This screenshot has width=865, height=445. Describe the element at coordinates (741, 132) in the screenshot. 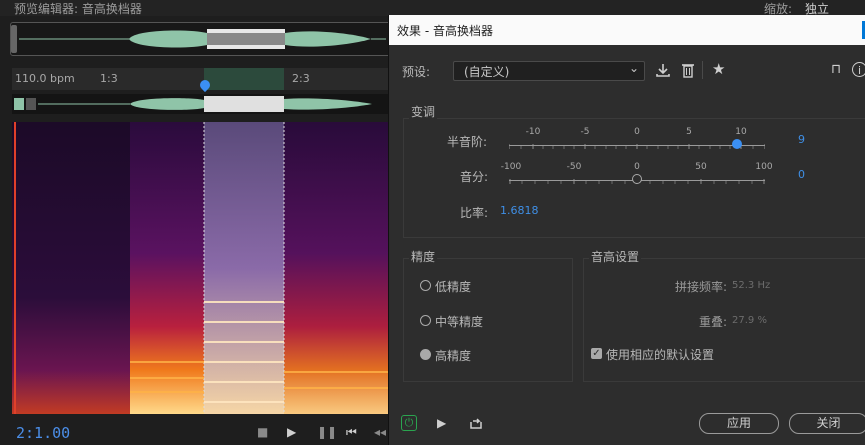

I see `tick-label: 10` at that location.